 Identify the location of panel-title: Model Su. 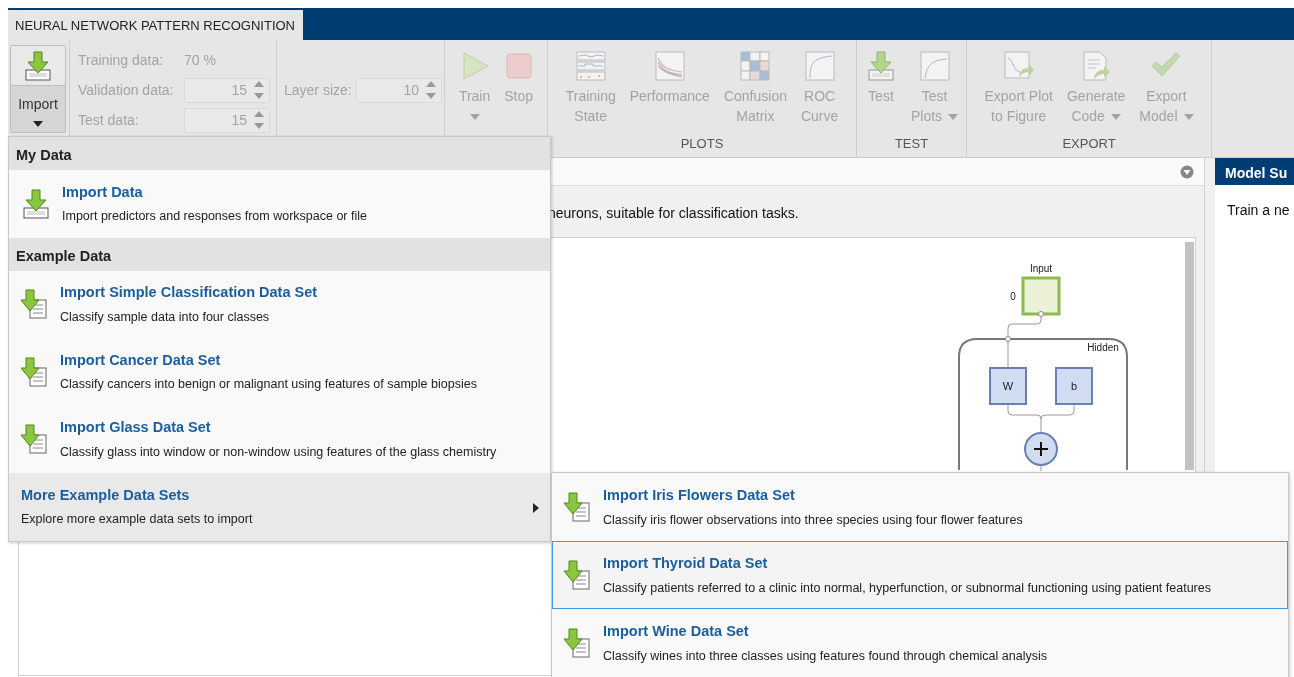
(1254, 171).